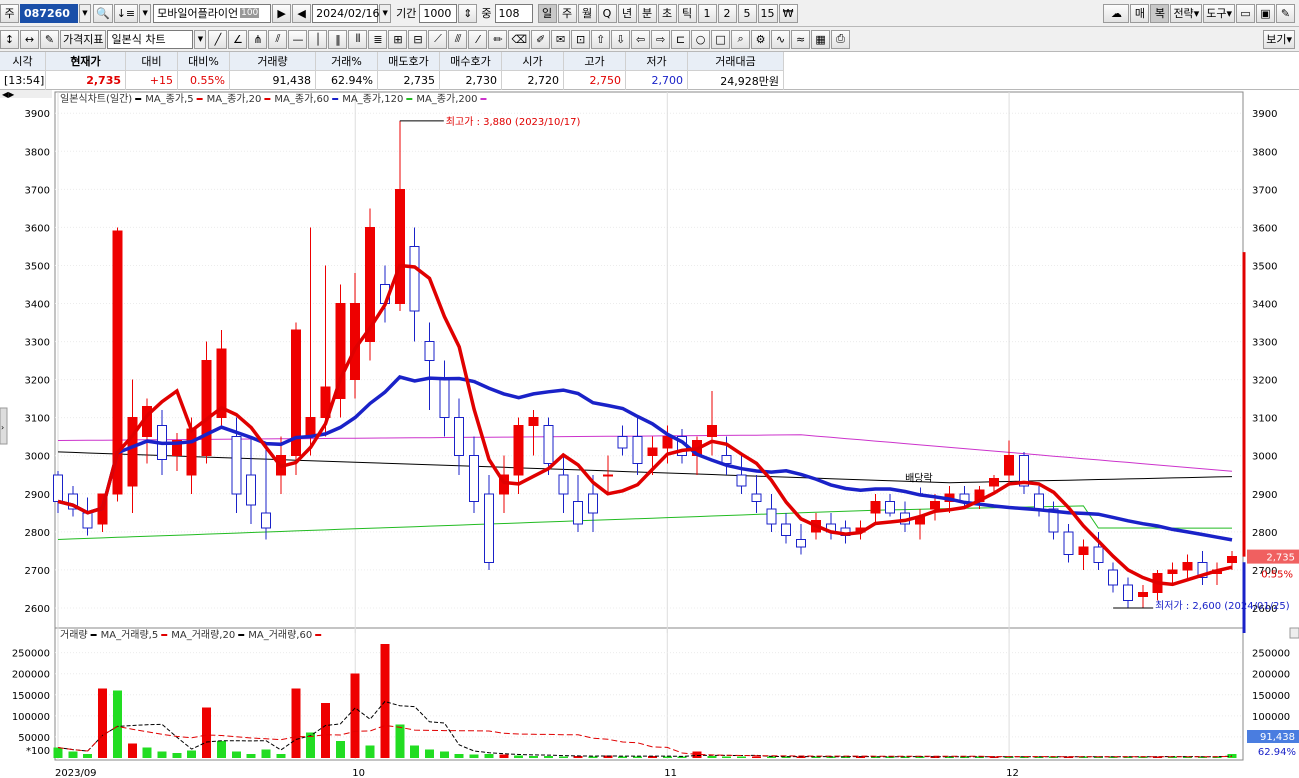  What do you see at coordinates (49, 13) in the screenshot?
I see `stock-code-input: 087260` at bounding box center [49, 13].